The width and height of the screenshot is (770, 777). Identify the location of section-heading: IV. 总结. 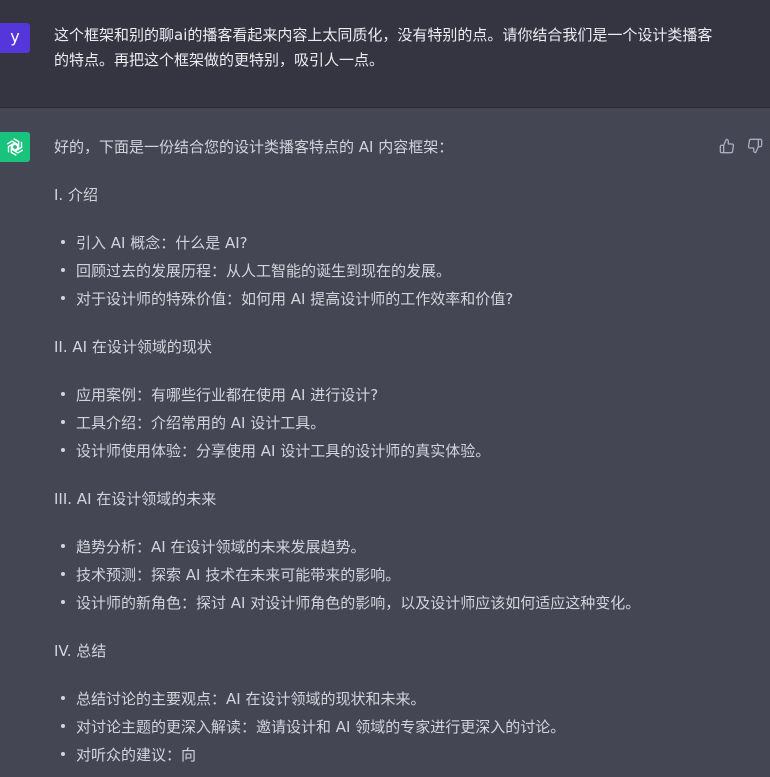
(80, 651).